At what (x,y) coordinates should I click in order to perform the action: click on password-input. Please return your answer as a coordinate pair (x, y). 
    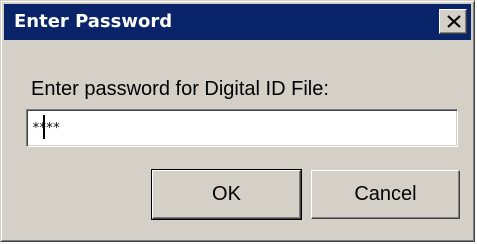
    Looking at the image, I should click on (242, 128).